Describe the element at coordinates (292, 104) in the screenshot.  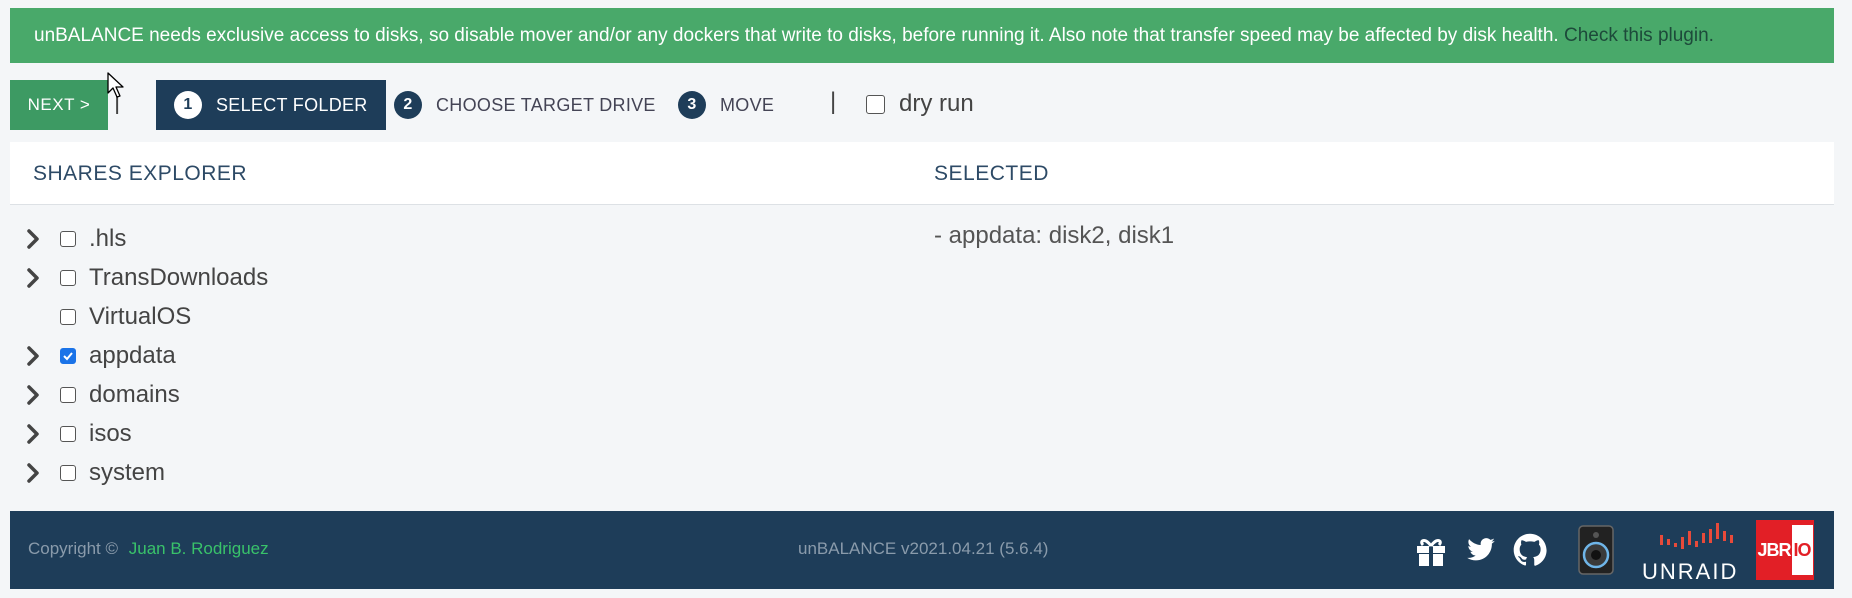
I see `step-label: SELECT FOLDER` at that location.